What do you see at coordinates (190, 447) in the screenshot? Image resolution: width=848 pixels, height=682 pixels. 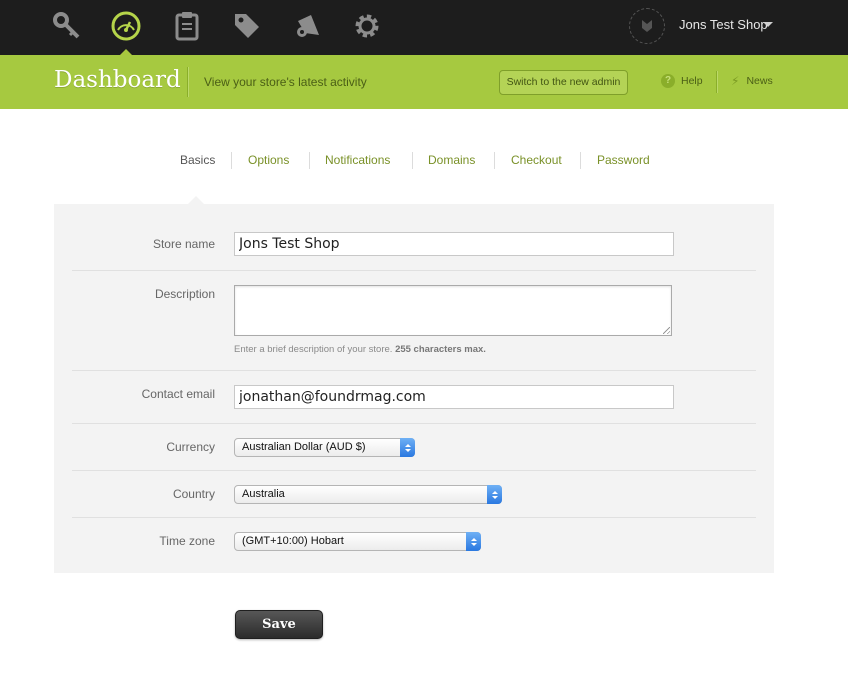 I see `currency-label: Currency` at bounding box center [190, 447].